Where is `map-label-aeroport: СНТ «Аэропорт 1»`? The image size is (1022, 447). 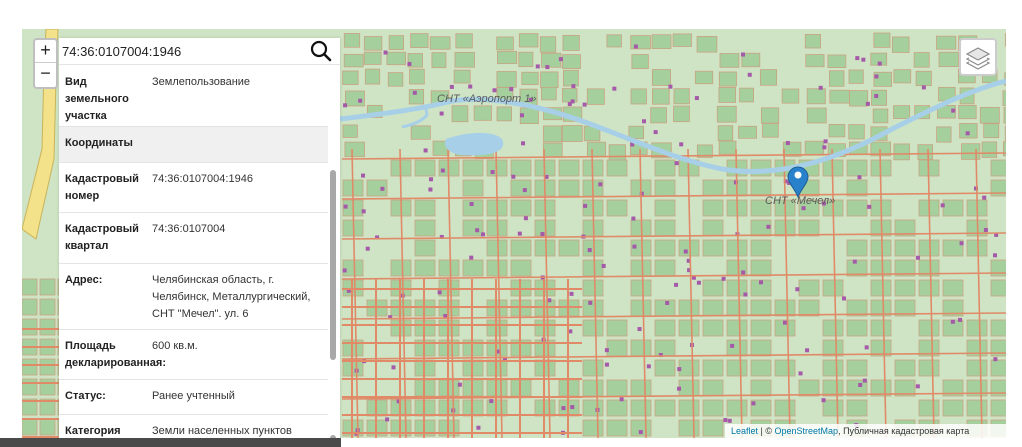
map-label-aeroport: СНТ «Аэропорт 1» is located at coordinates (487, 99).